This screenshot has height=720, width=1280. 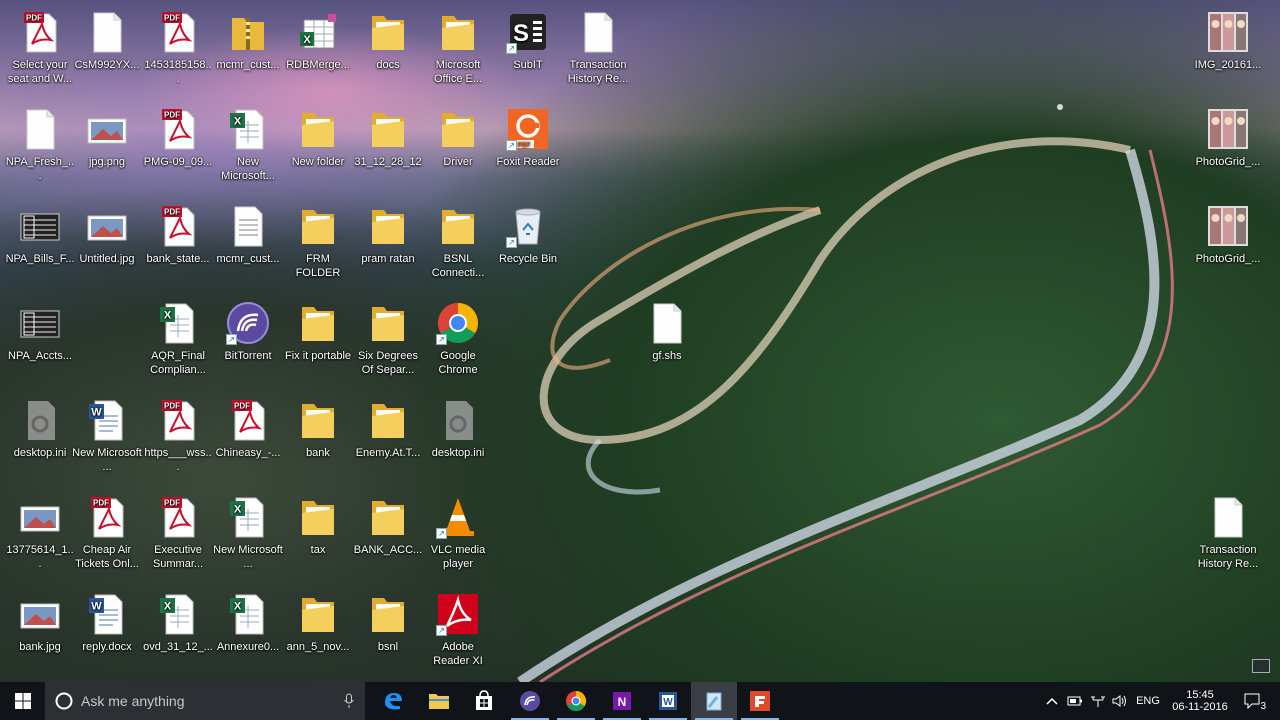 I want to click on show-hidden-icons-chevron, so click(x=1052, y=701).